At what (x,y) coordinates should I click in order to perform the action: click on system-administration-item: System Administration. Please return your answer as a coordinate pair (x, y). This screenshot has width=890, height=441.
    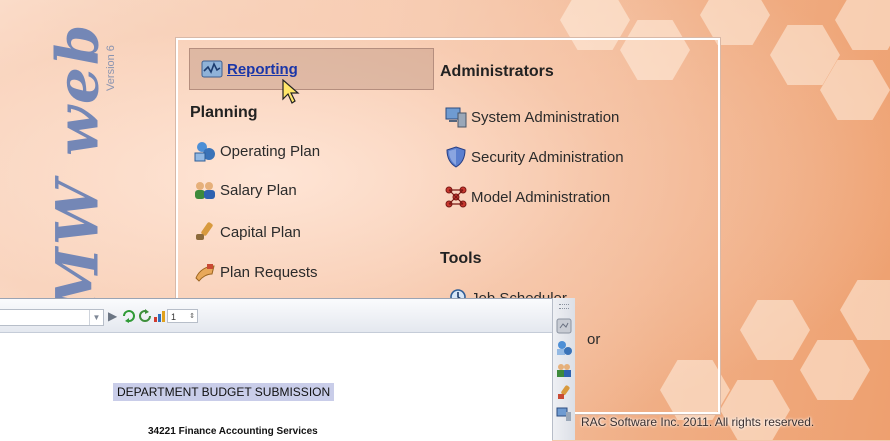
    Looking at the image, I should click on (531, 117).